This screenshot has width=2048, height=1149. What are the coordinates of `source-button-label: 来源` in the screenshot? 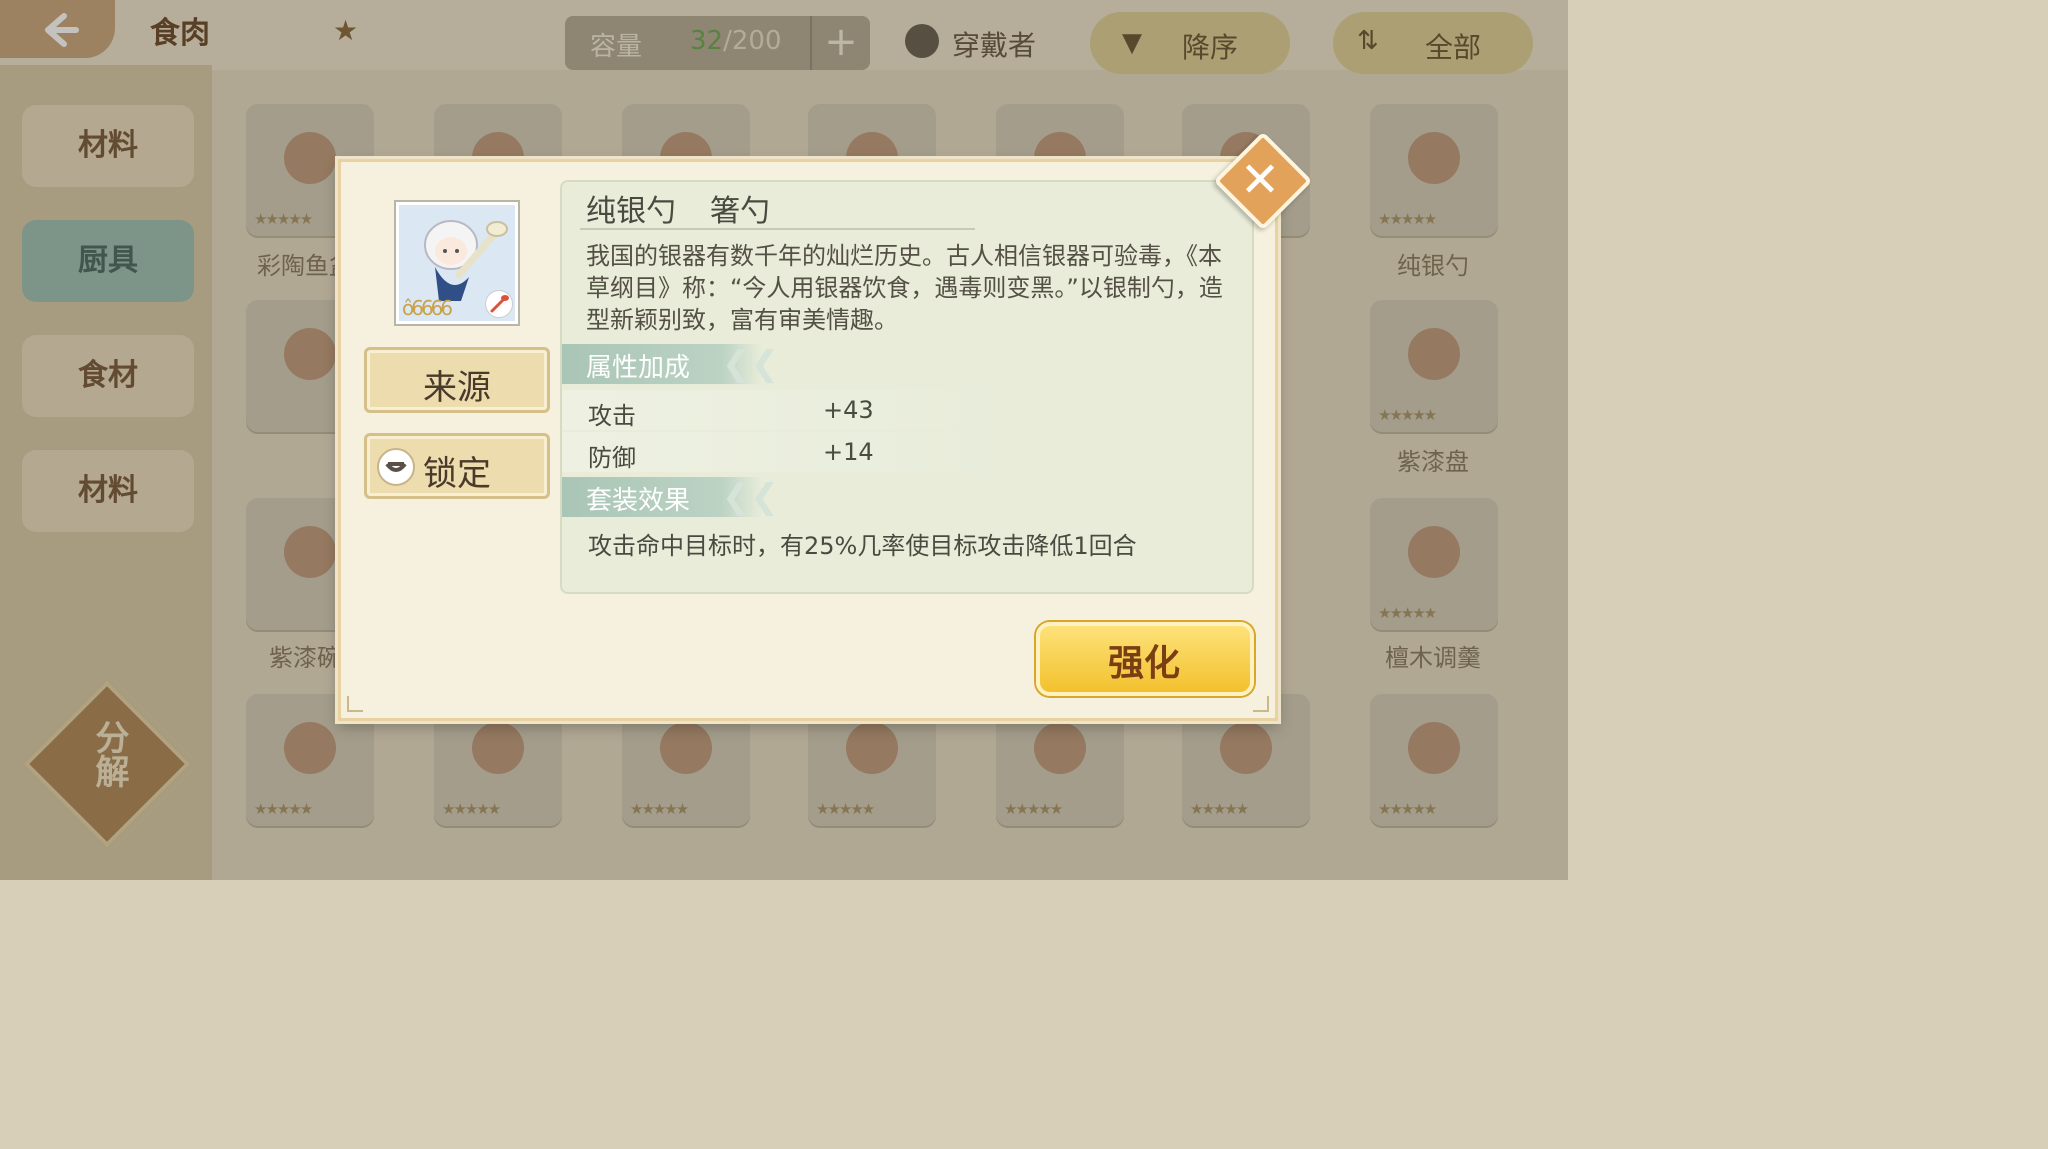 It's located at (457, 388).